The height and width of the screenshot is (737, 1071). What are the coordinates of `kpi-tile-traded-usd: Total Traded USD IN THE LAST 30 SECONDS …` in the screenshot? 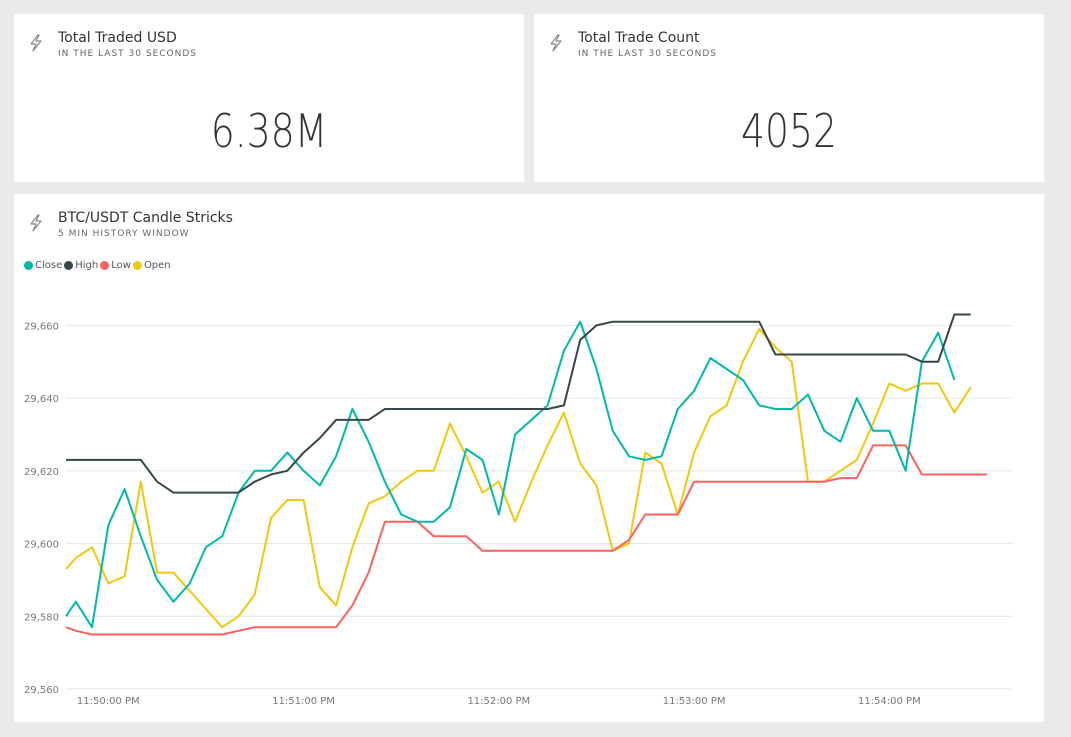 It's located at (269, 98).